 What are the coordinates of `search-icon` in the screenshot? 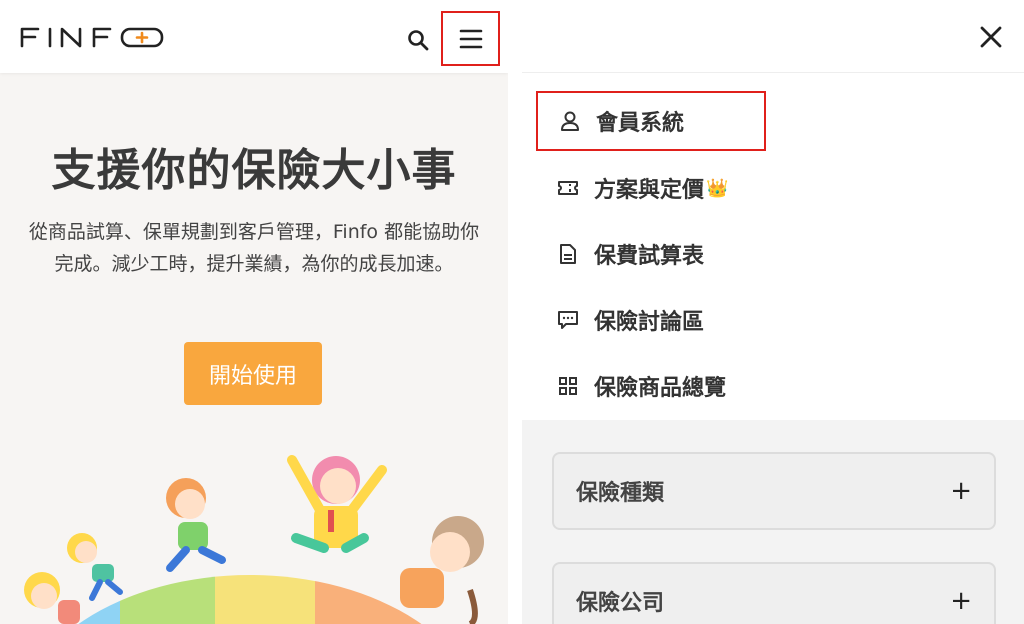 It's located at (418, 40).